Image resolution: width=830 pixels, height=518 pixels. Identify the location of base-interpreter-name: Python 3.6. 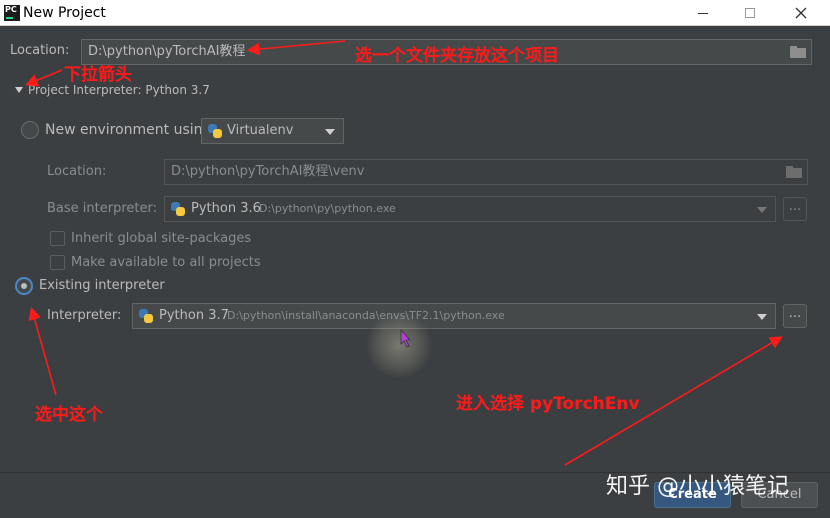
(226, 208).